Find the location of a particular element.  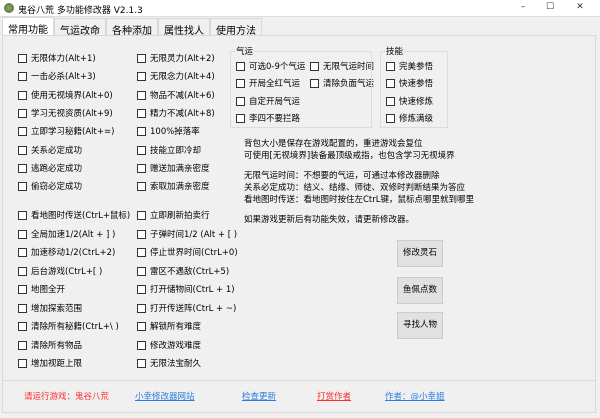

checkbox-label: 增加视距上限 is located at coordinates (57, 364).